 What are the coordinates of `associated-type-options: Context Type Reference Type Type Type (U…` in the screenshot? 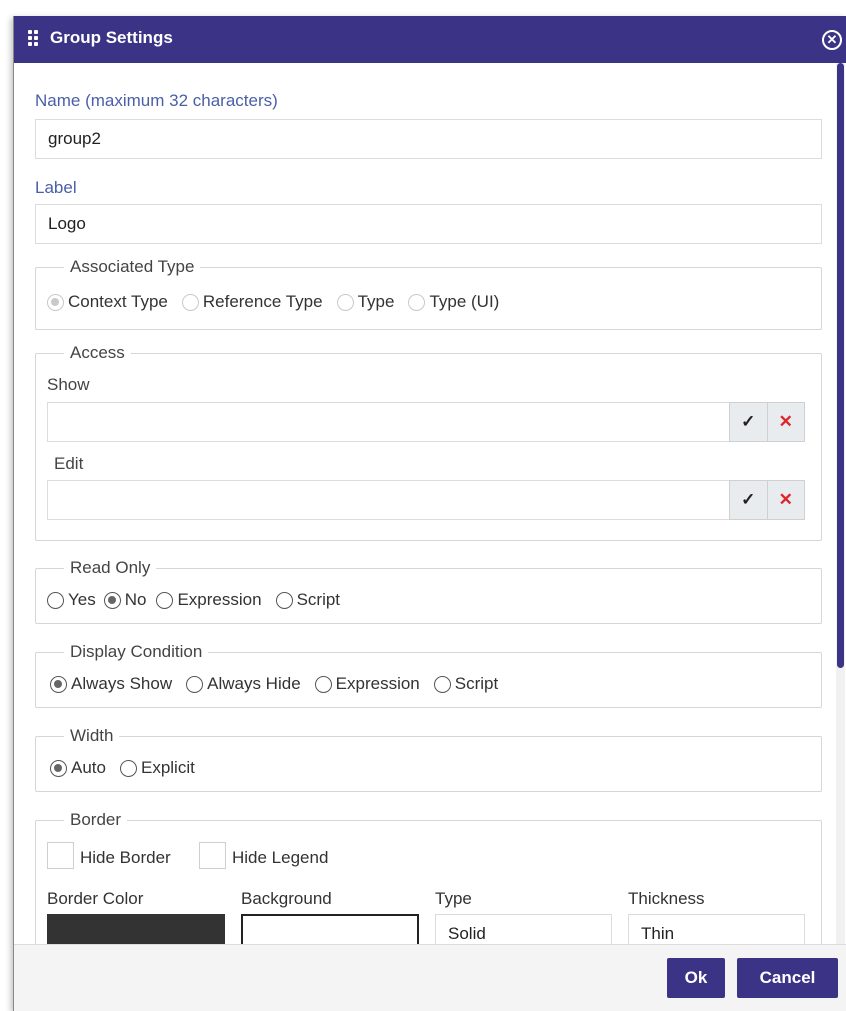 It's located at (280, 302).